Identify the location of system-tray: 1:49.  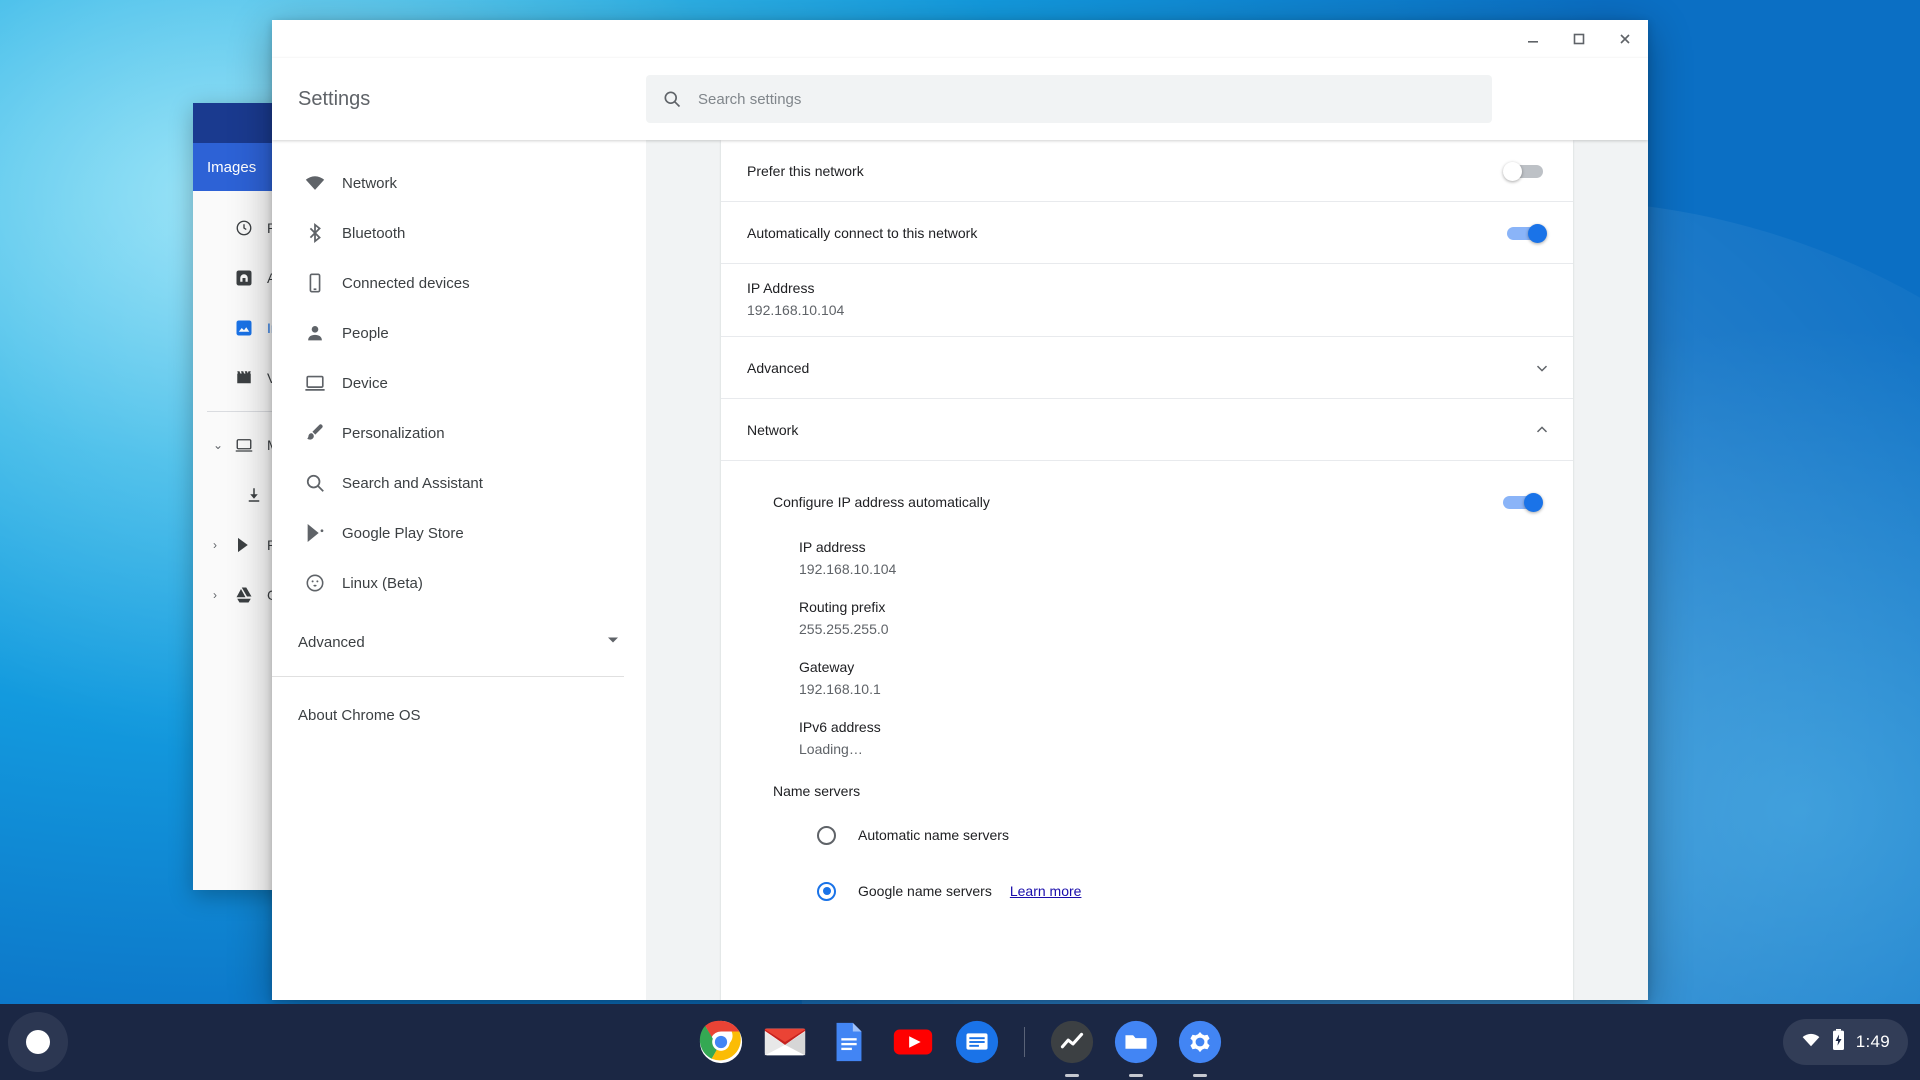
(1845, 1042).